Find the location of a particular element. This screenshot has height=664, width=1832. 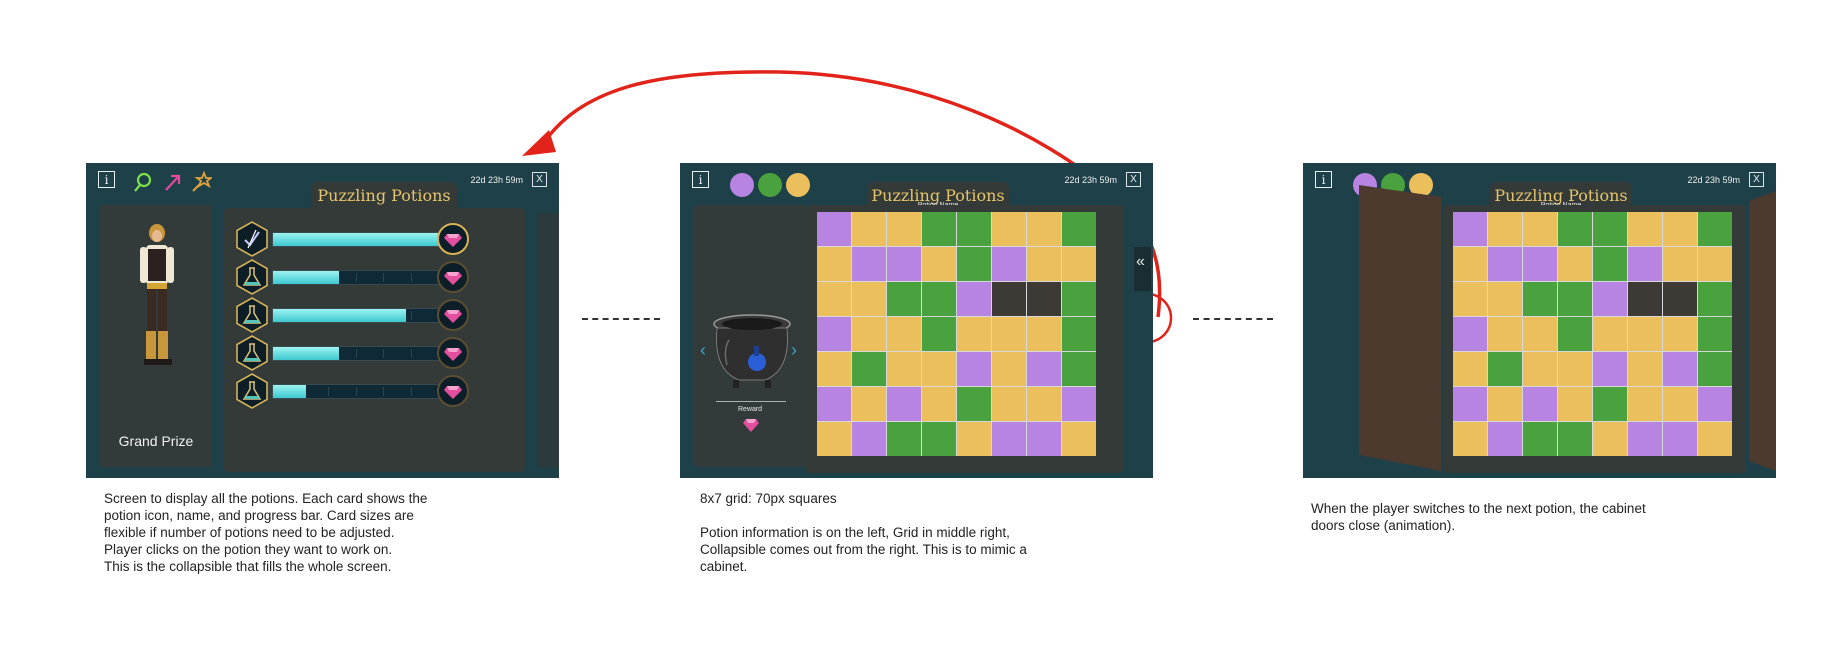

chevron-left-icon: ‹ is located at coordinates (703, 350).